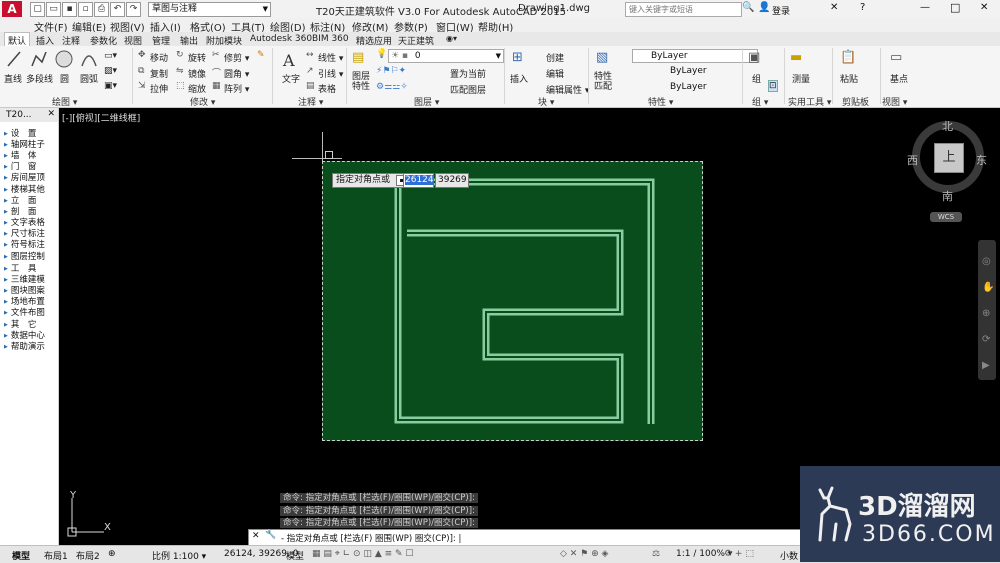 This screenshot has height=563, width=1000. What do you see at coordinates (781, 10) in the screenshot?
I see `login-link: 登录` at bounding box center [781, 10].